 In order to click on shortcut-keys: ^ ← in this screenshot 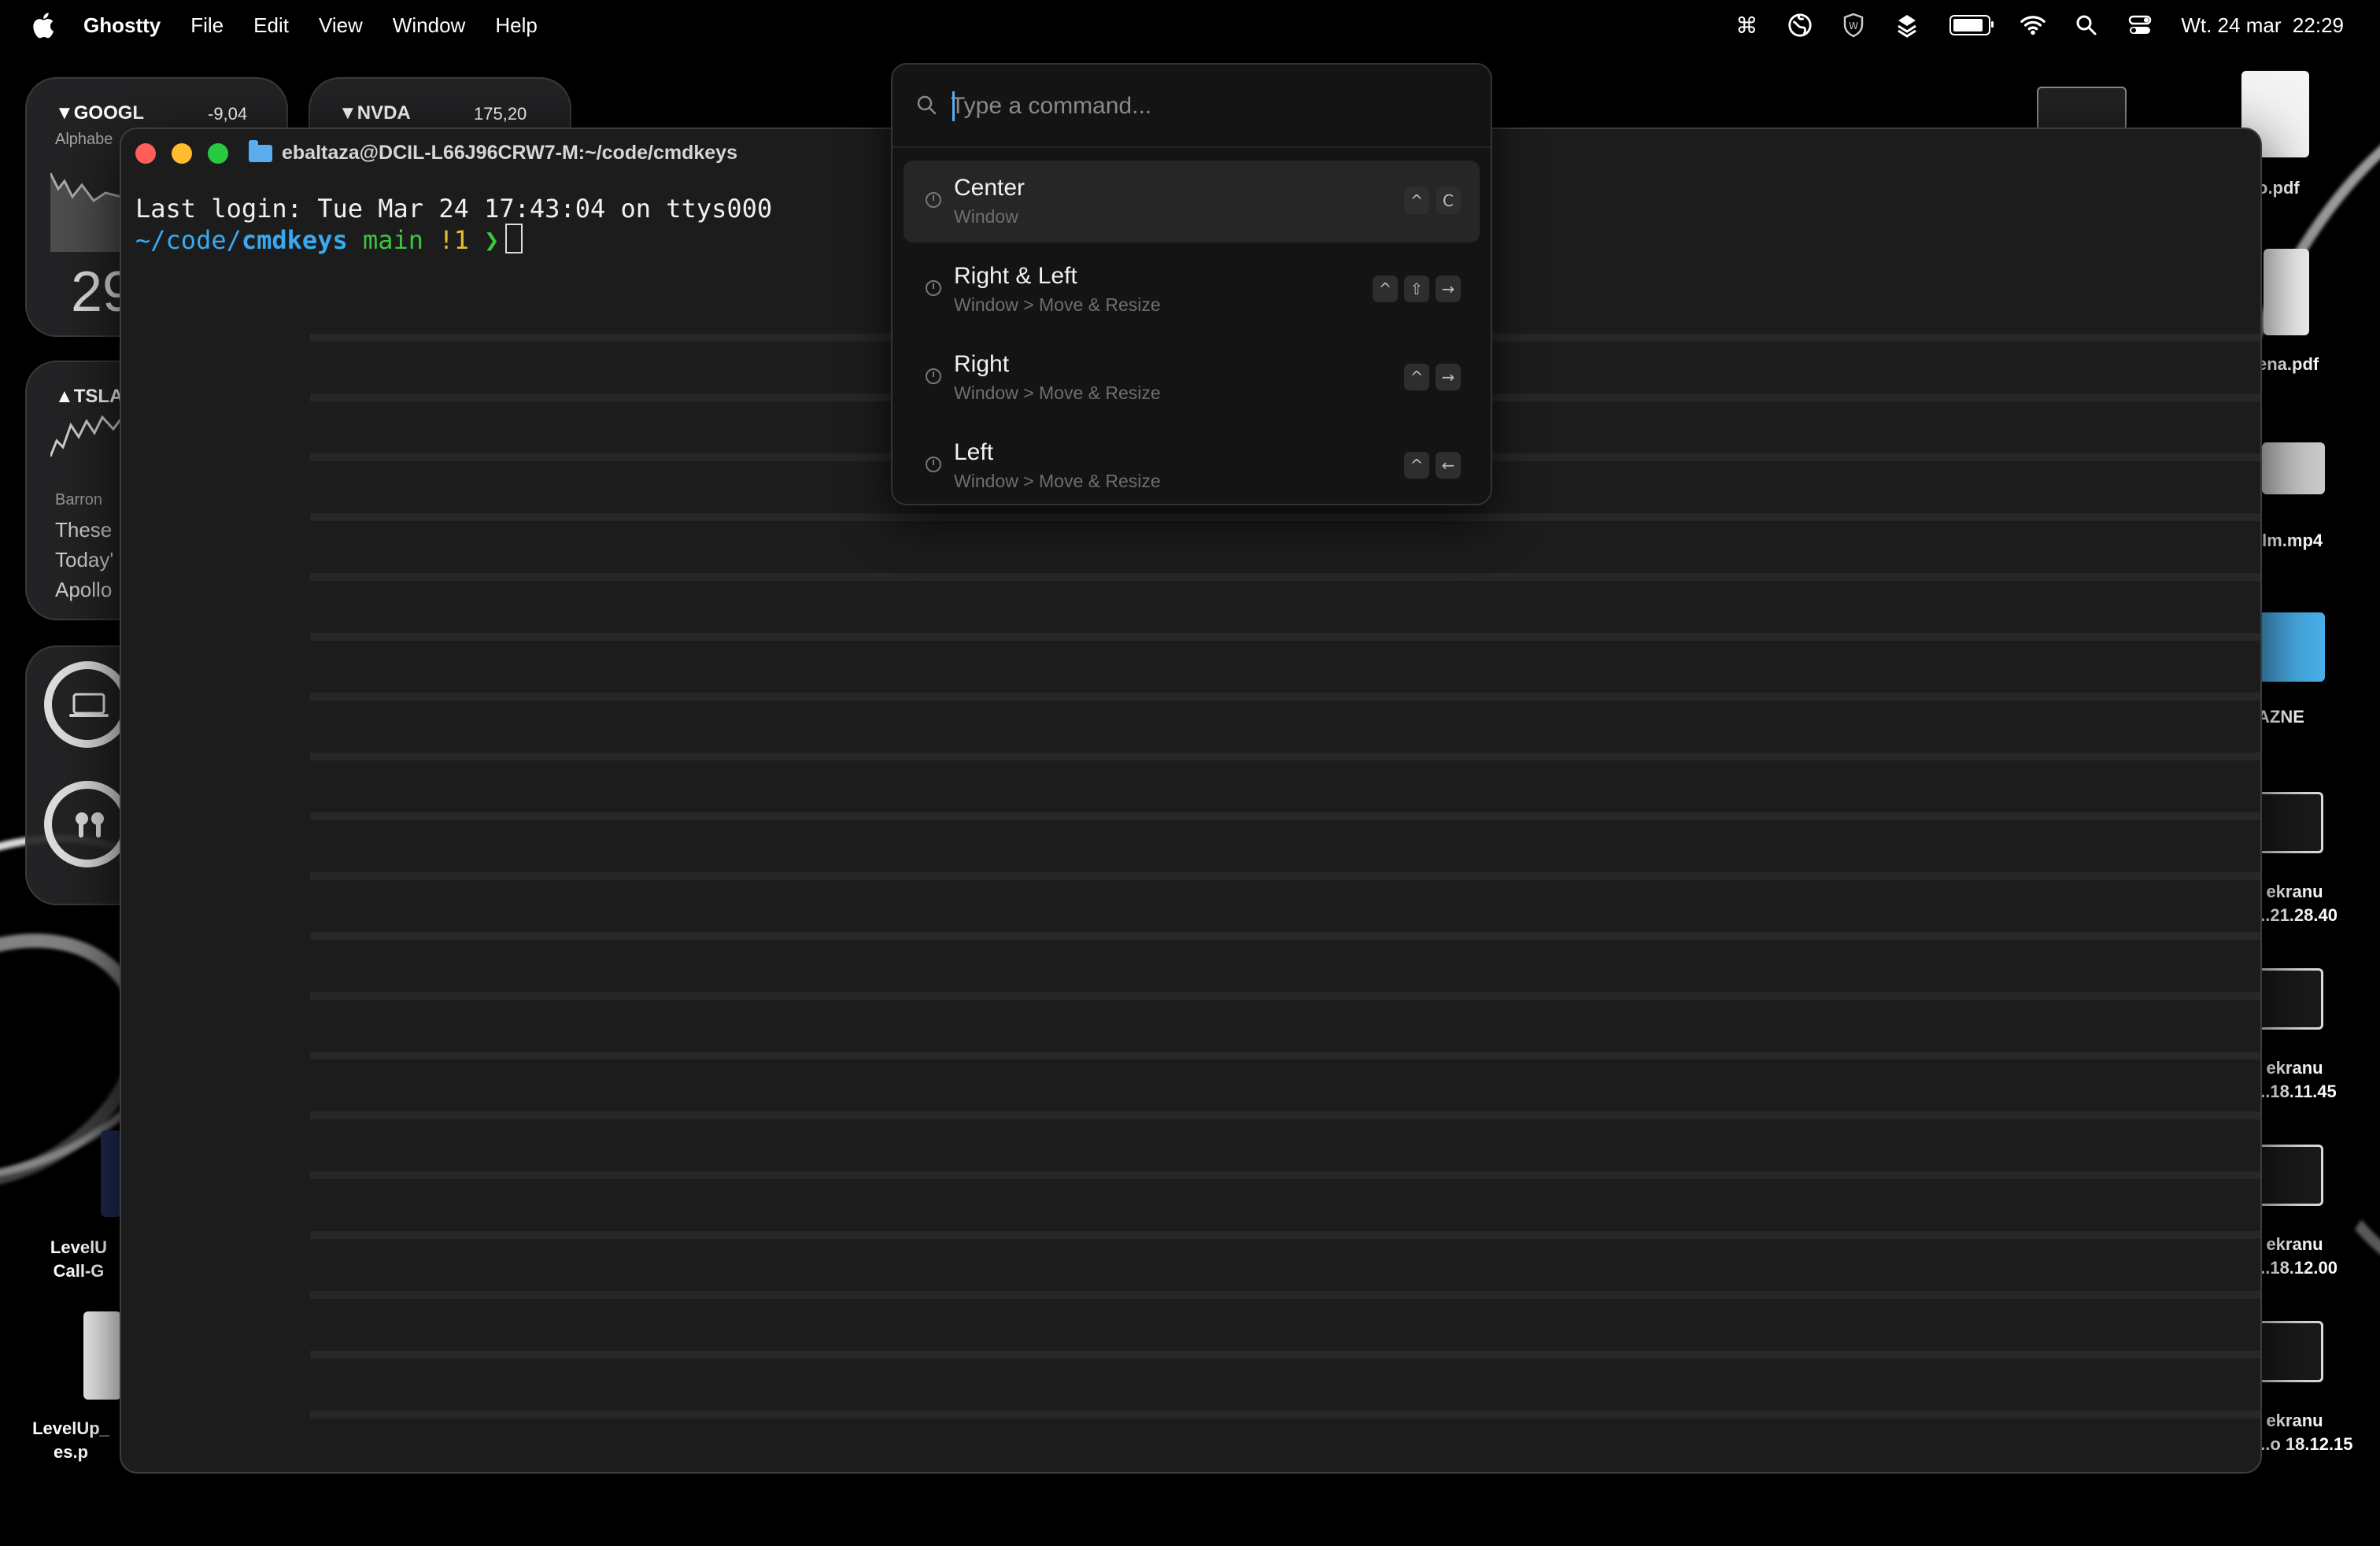, I will do `click(1432, 466)`.